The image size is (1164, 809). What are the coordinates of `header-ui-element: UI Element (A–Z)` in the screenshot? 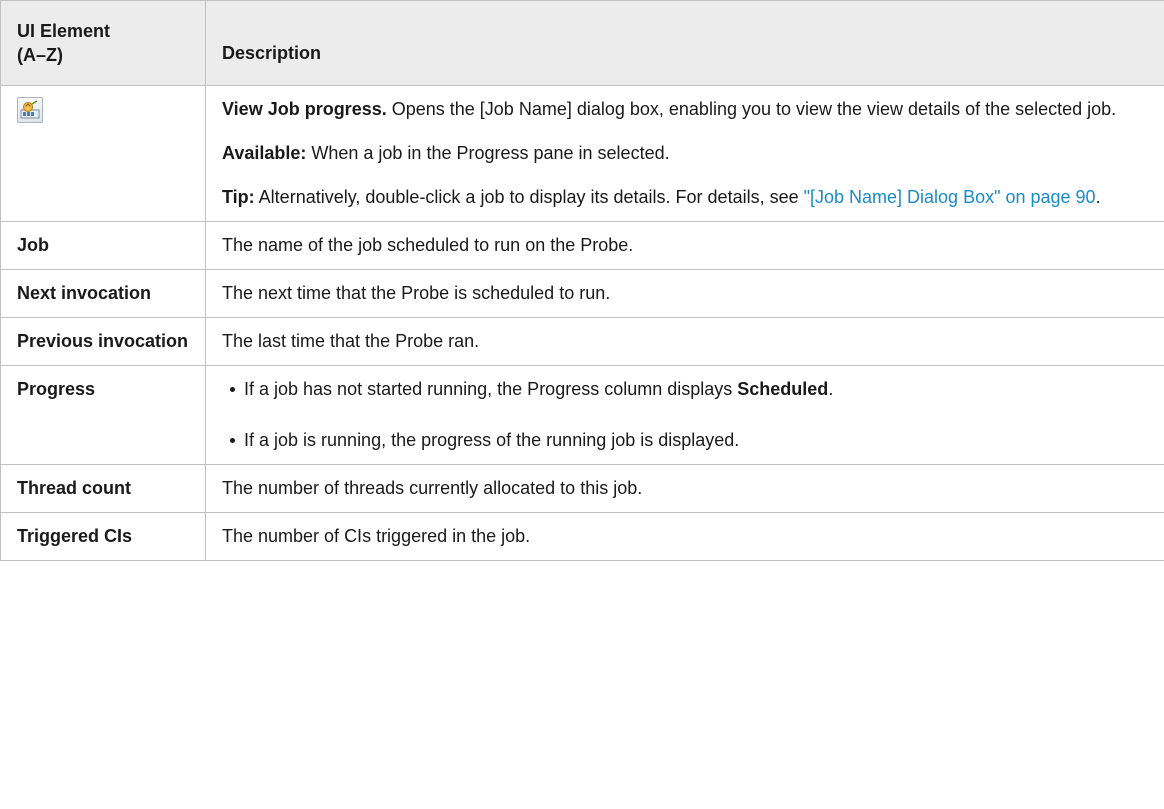 It's located at (103, 43).